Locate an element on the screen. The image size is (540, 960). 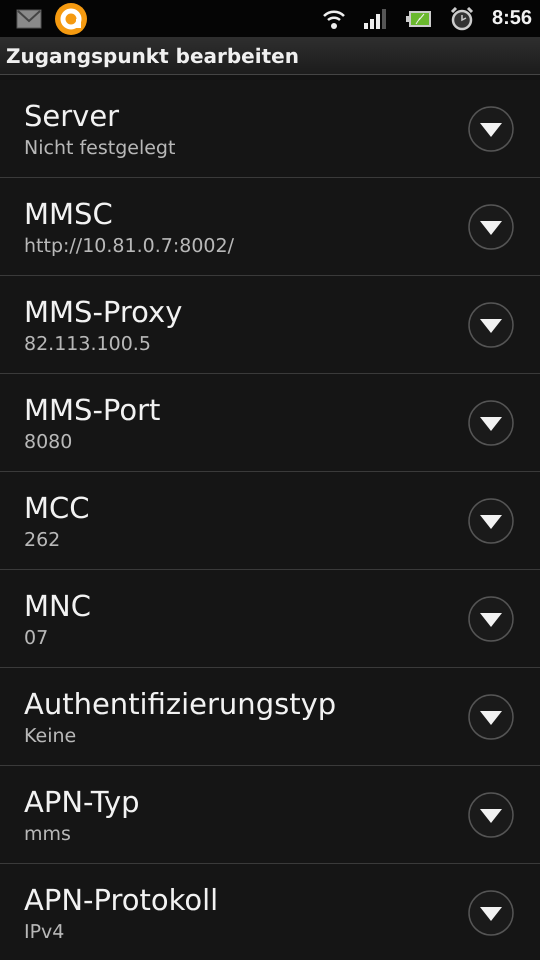
mail-icon is located at coordinates (29, 18).